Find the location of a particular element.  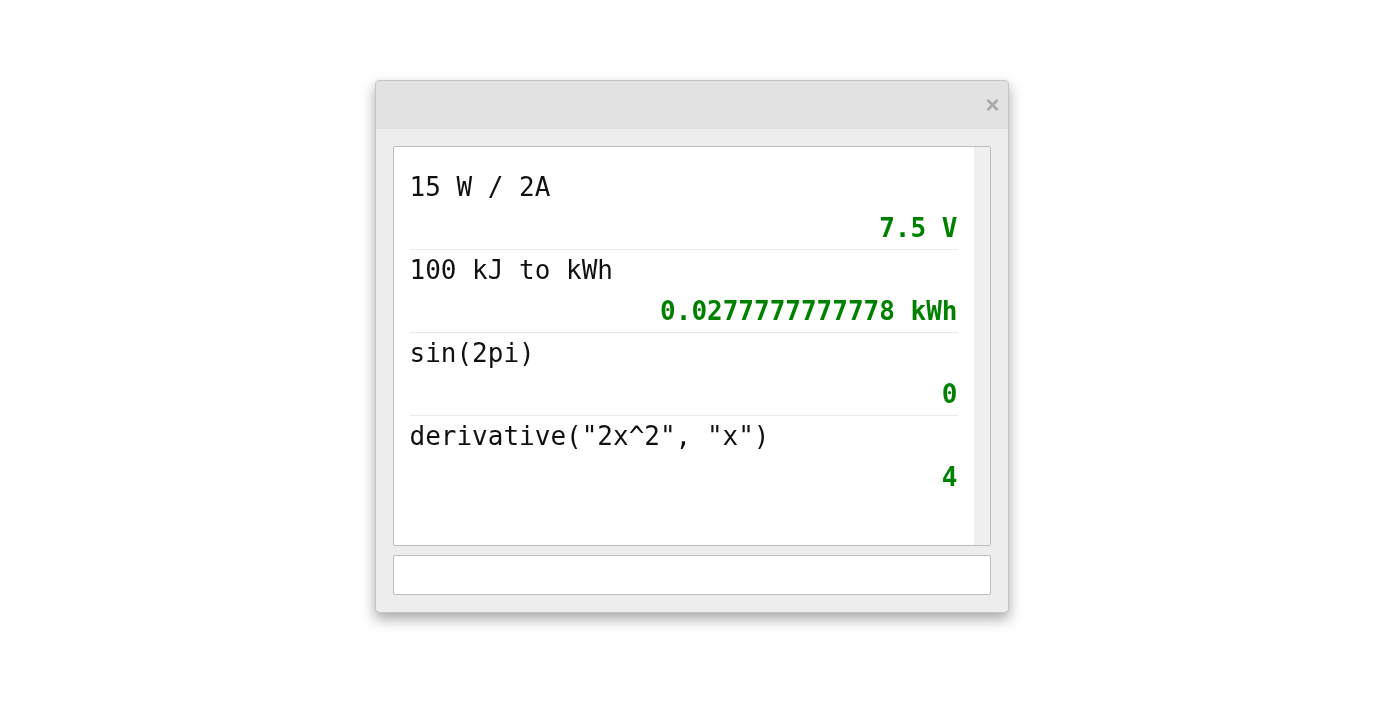

input-field is located at coordinates (691, 575).